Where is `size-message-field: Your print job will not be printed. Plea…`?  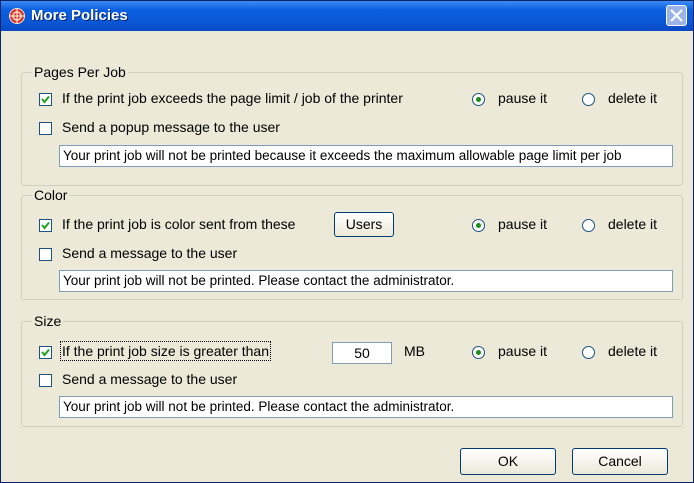 size-message-field: Your print job will not be printed. Plea… is located at coordinates (366, 407).